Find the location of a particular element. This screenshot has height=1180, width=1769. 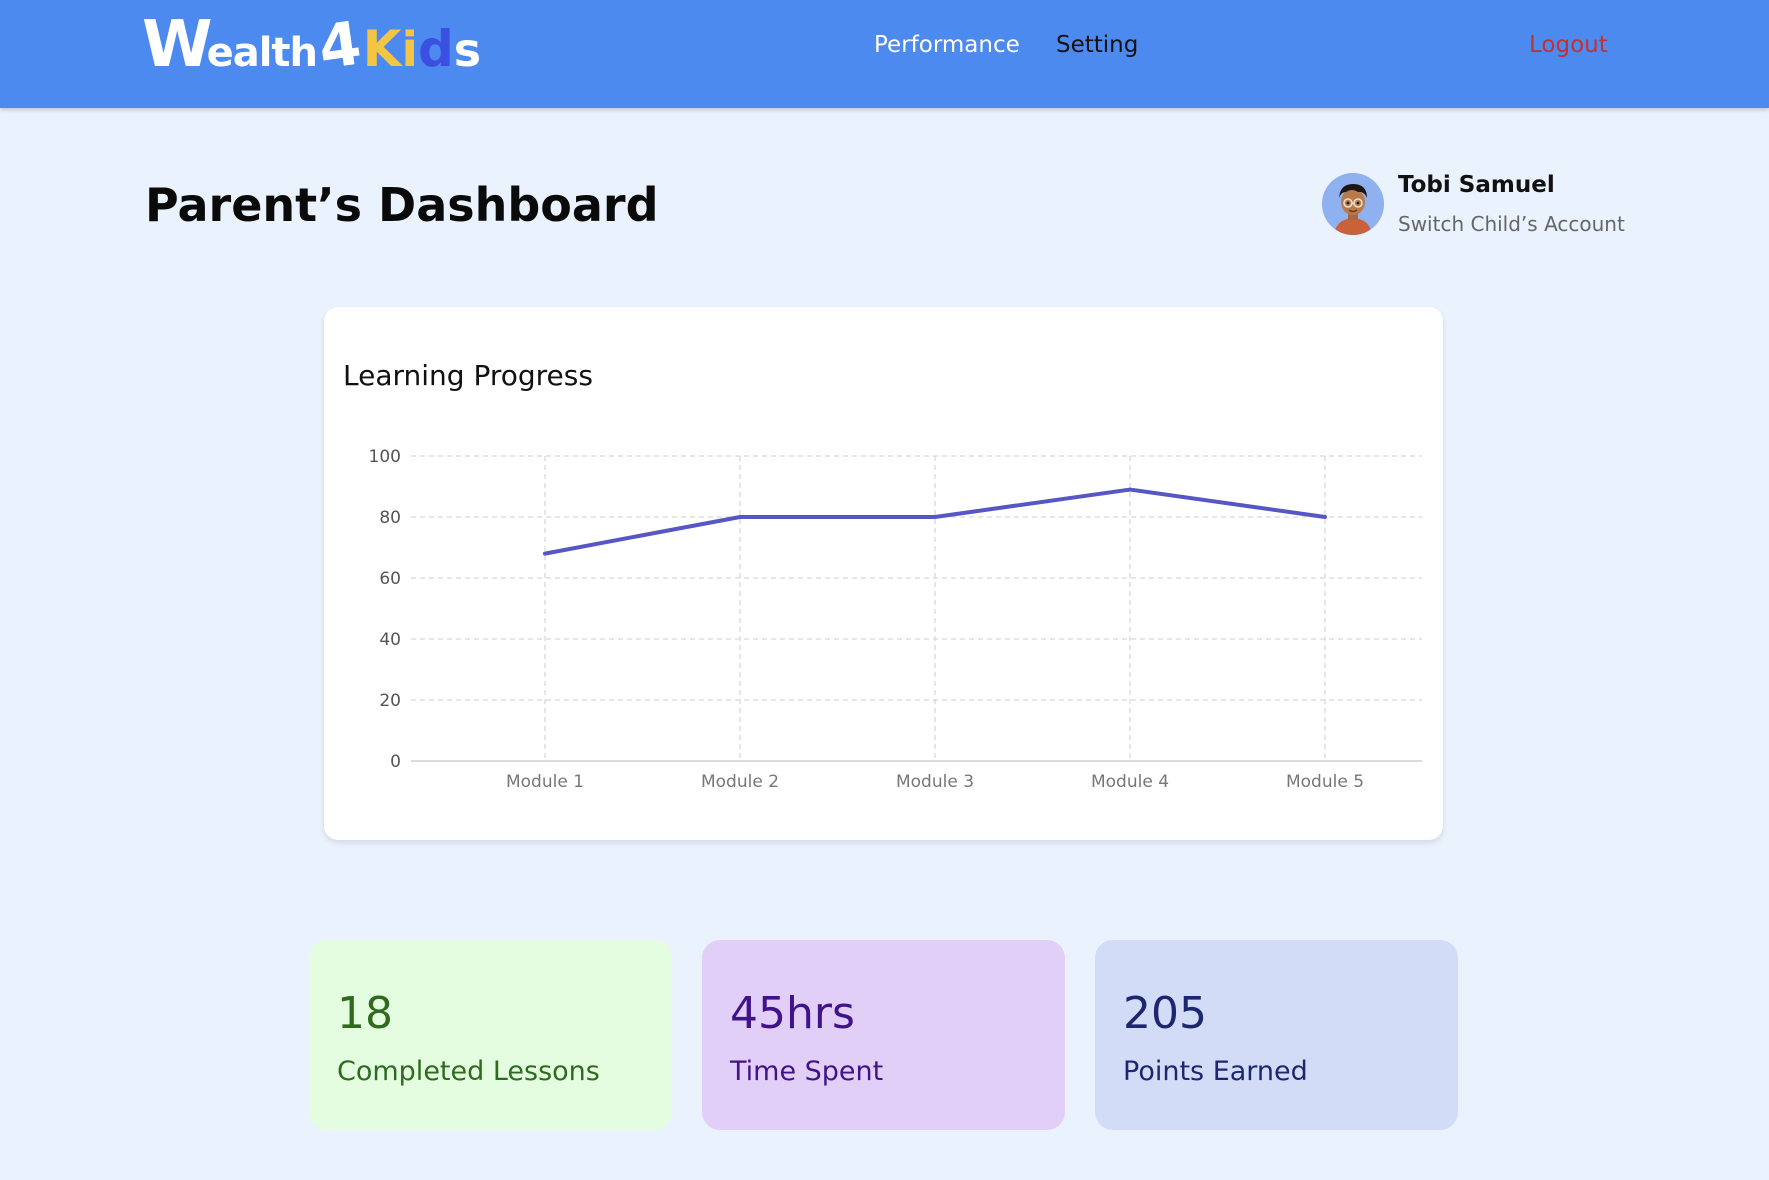

page-title: Parent’s Dashboard is located at coordinates (402, 205).